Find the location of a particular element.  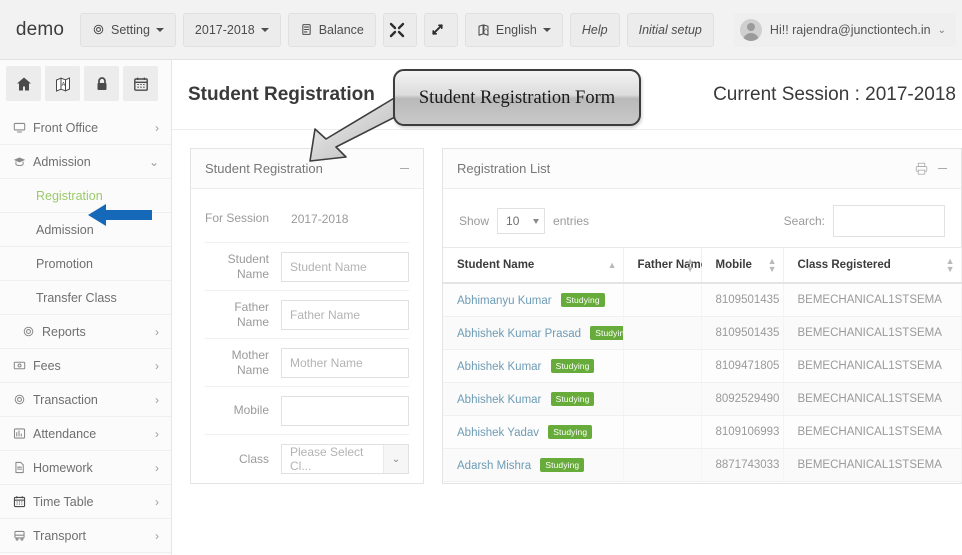

page-length-select: 10 is located at coordinates (521, 221).